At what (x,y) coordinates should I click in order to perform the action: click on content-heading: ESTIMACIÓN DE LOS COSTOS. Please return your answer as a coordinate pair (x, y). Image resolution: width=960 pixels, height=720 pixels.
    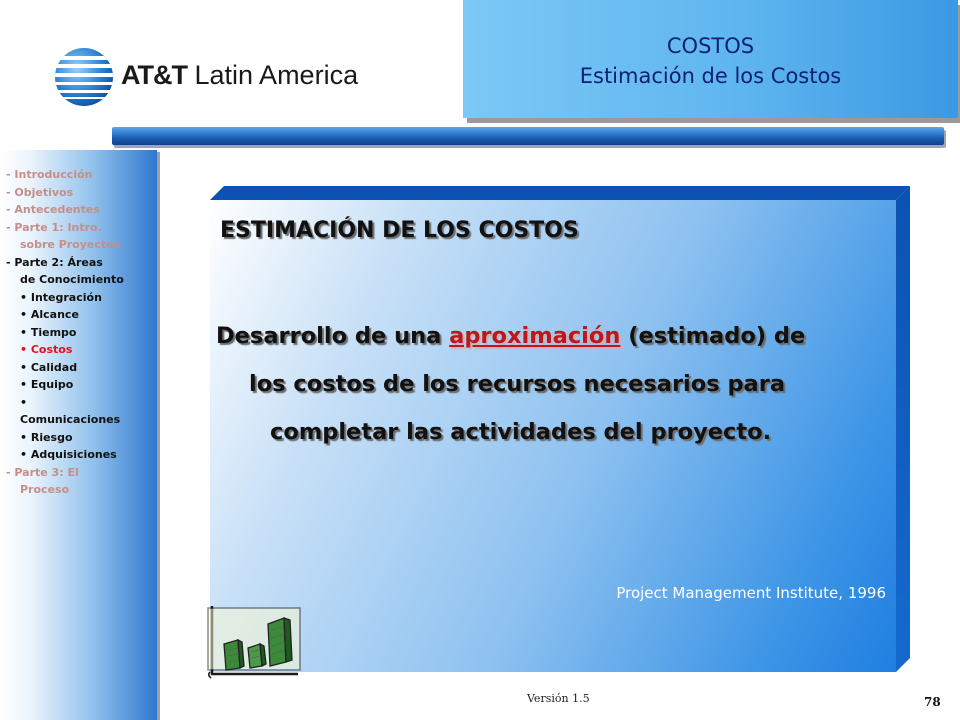
    Looking at the image, I should click on (399, 230).